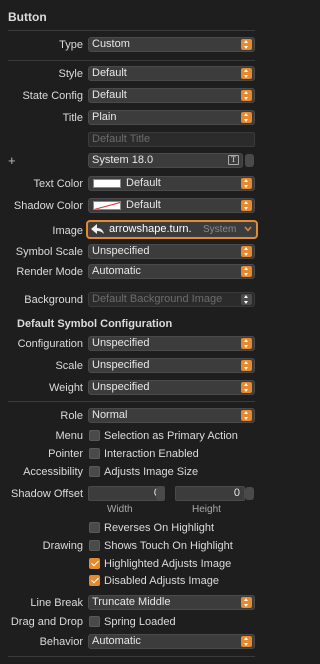 The image size is (320, 664). Describe the element at coordinates (249, 493) in the screenshot. I see `shadow-height-stepper` at that location.